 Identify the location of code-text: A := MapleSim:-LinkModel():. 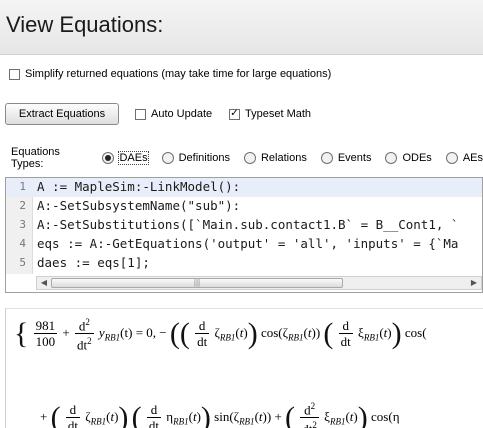
(139, 186).